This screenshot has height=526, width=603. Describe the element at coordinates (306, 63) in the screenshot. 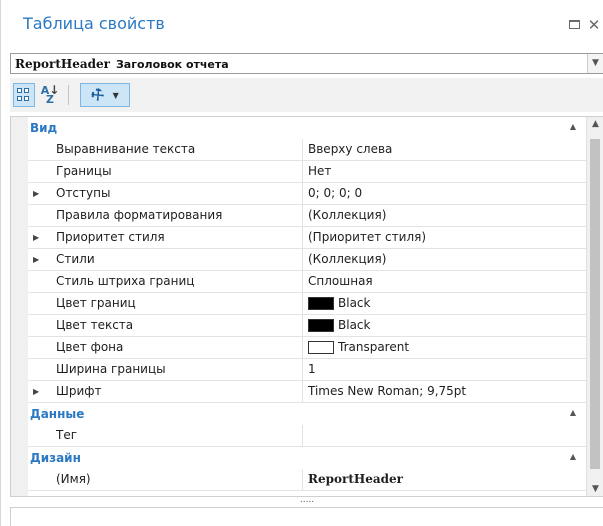

I see `object-selector: ReportHeader Заголовок отчета ▼` at that location.